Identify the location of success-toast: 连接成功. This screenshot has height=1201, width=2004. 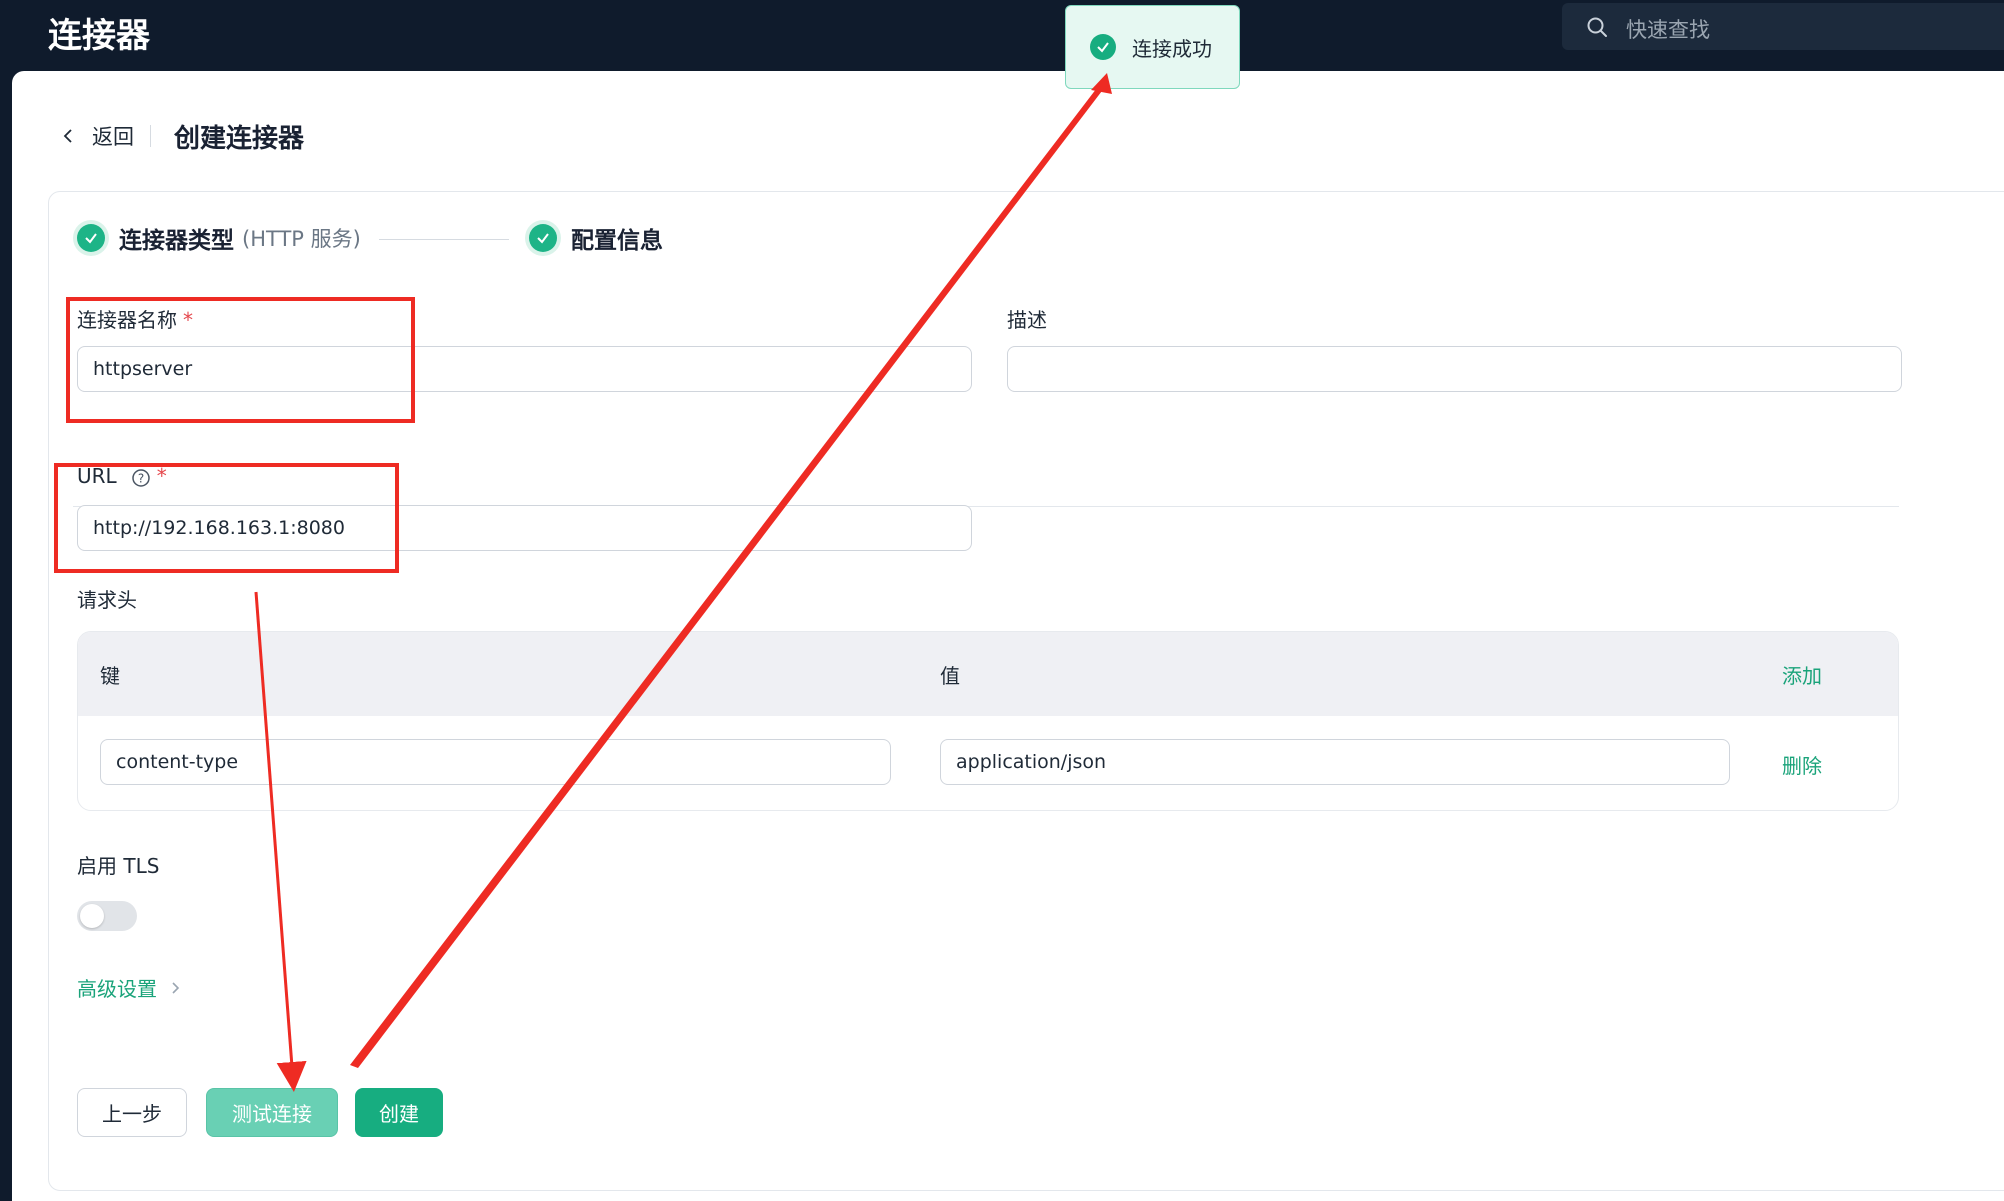
(1152, 47).